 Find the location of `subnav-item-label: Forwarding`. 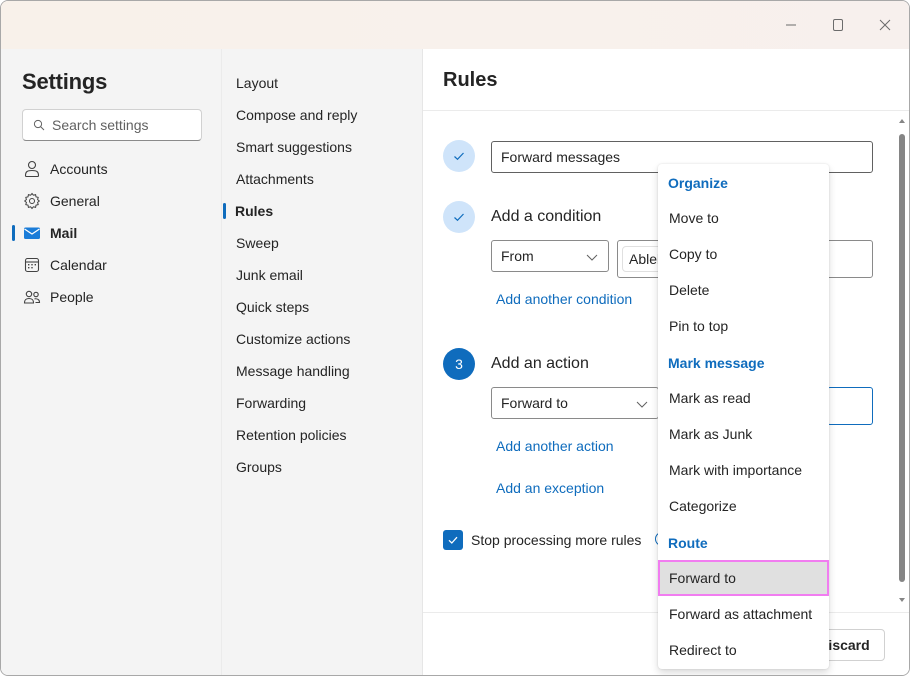

subnav-item-label: Forwarding is located at coordinates (271, 403).